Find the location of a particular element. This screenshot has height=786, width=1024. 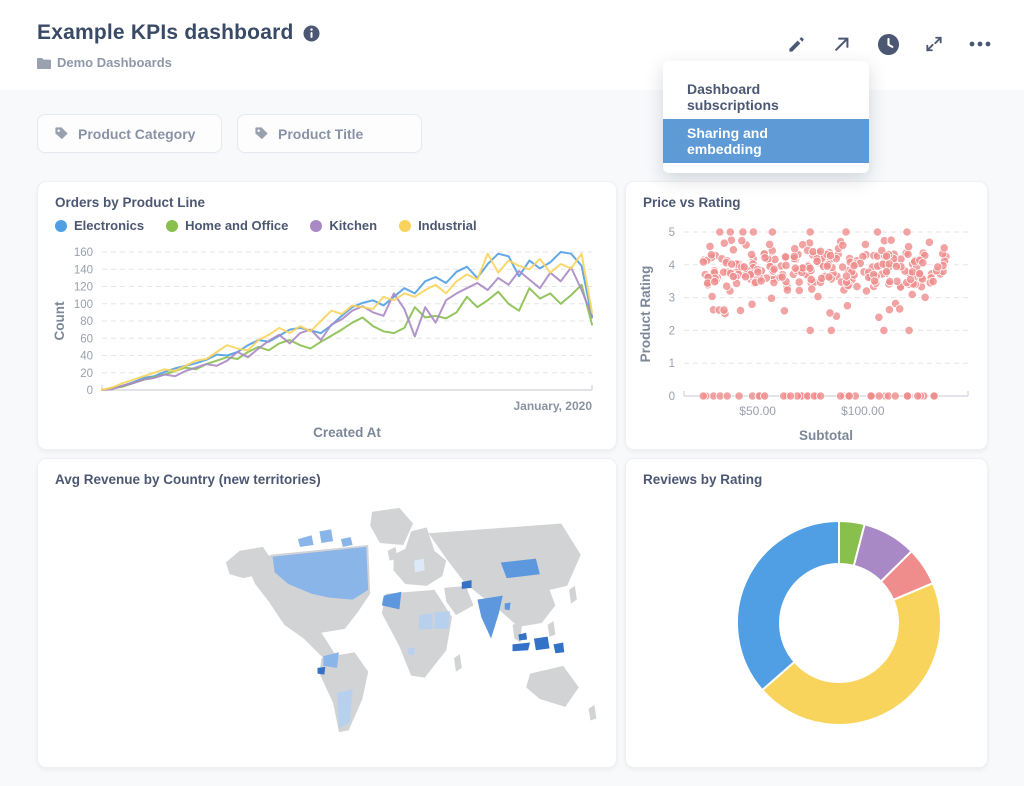

breadcrumb: Demo Dashboards is located at coordinates (104, 62).